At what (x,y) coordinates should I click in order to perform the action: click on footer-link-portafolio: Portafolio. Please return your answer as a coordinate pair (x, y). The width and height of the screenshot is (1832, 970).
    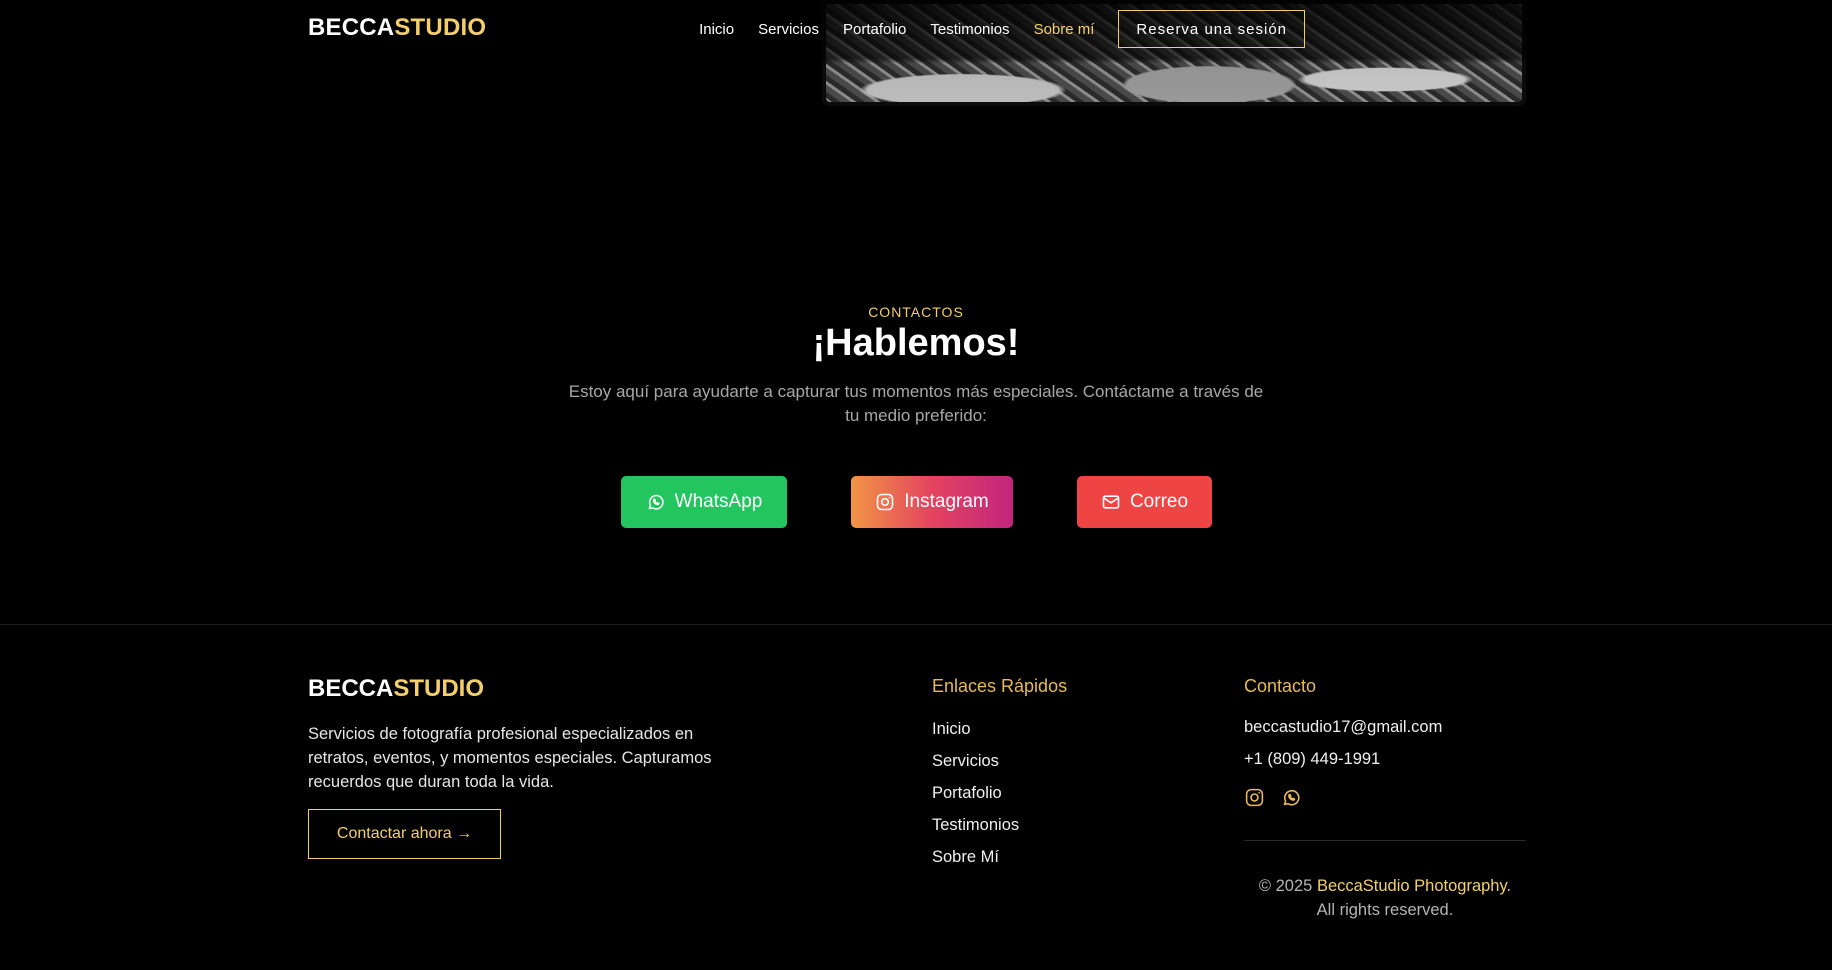
    Looking at the image, I should click on (975, 798).